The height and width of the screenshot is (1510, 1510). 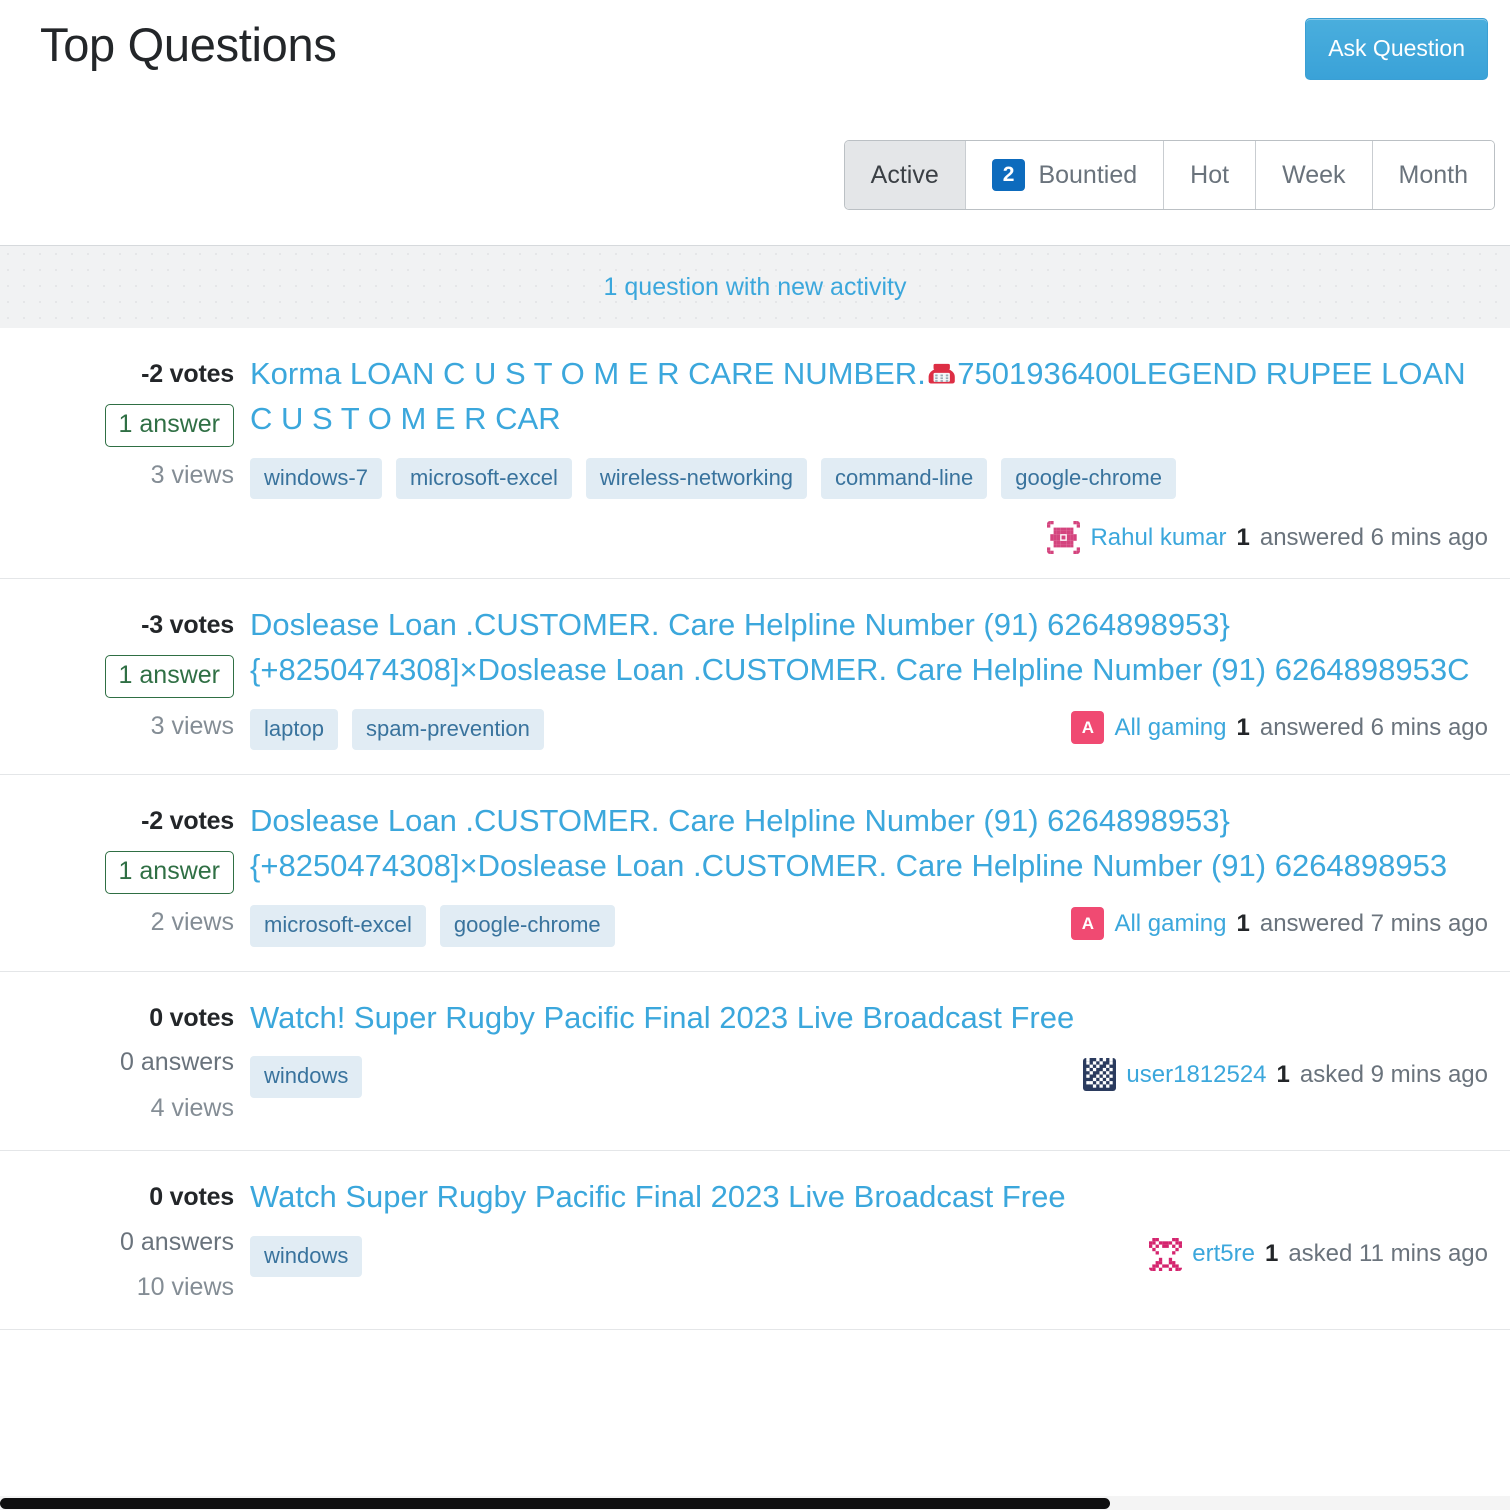 I want to click on question-timestamp: answered 6 mins ago, so click(x=1373, y=537).